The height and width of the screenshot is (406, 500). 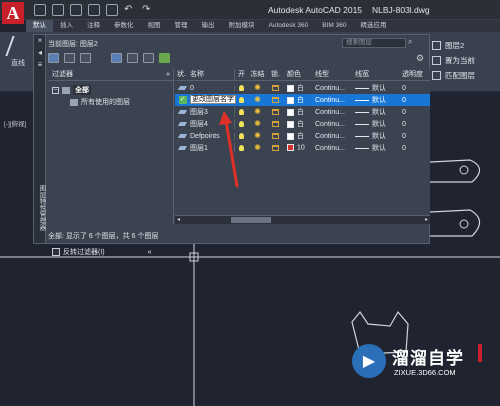 I want to click on tab-manage: 管理, so click(x=181, y=26).